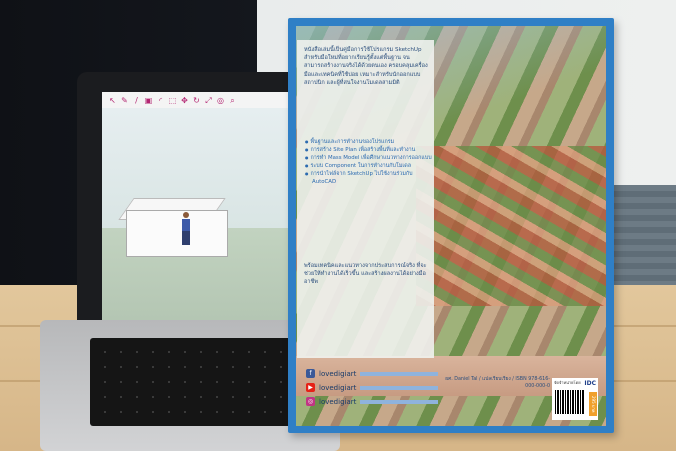 This screenshot has height=451, width=676. What do you see at coordinates (112, 100) in the screenshot?
I see `select-tool-icon: ↖` at bounding box center [112, 100].